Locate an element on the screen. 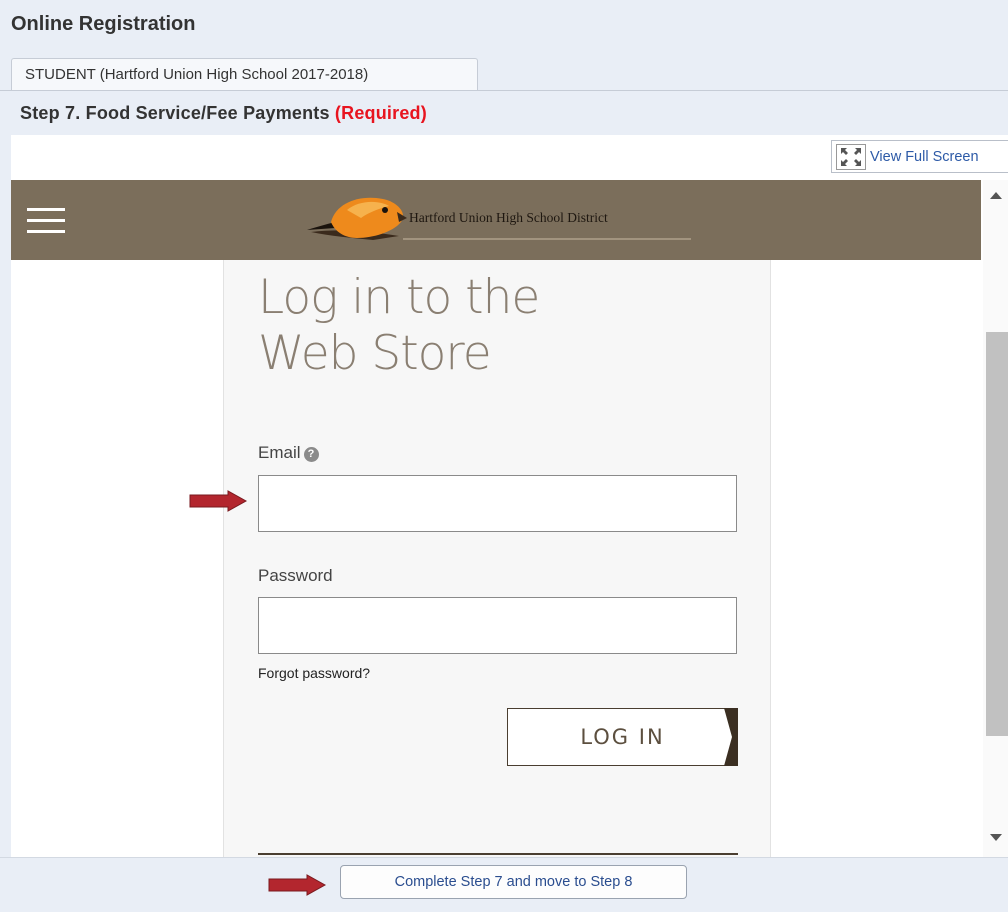 Image resolution: width=1008 pixels, height=912 pixels. hamburger-menu-icon is located at coordinates (46, 220).